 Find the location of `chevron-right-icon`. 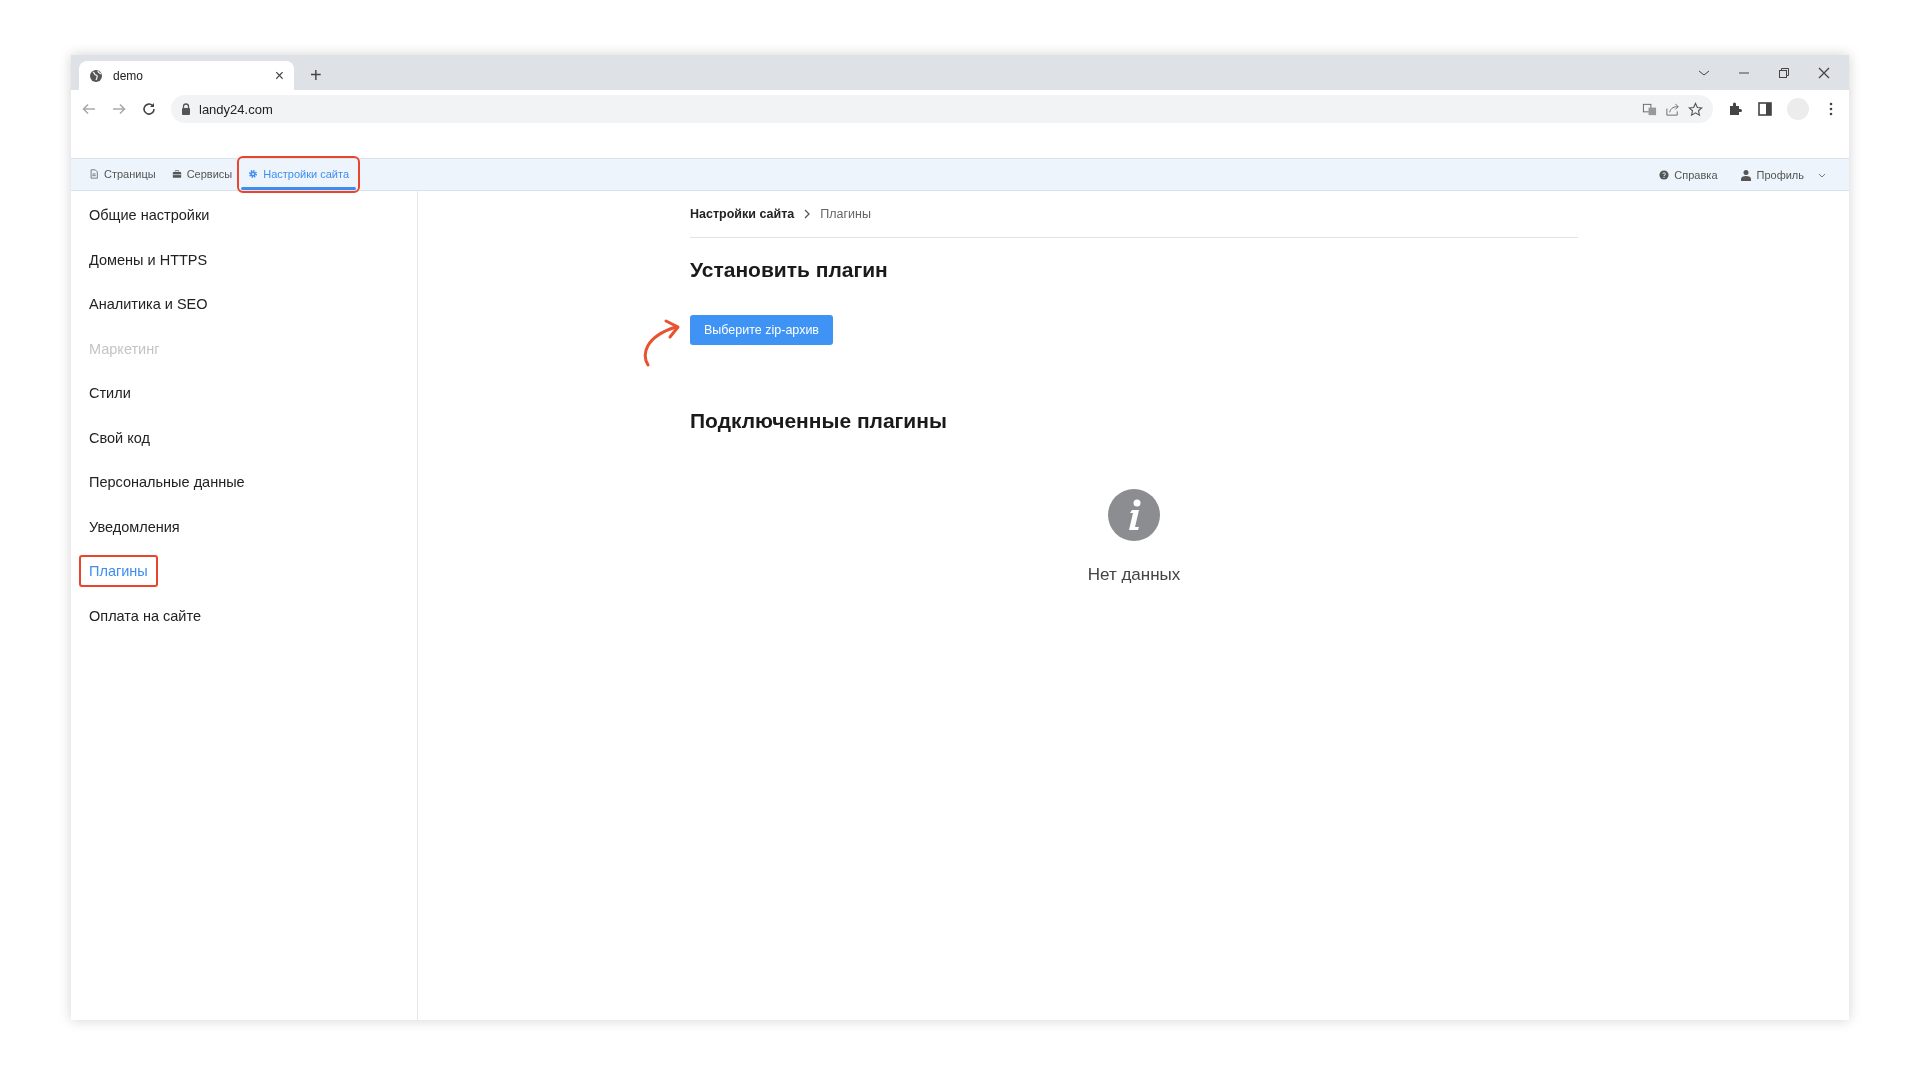

chevron-right-icon is located at coordinates (807, 214).